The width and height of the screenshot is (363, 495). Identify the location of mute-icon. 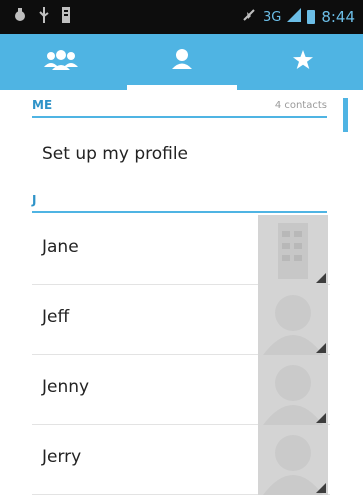
(249, 17).